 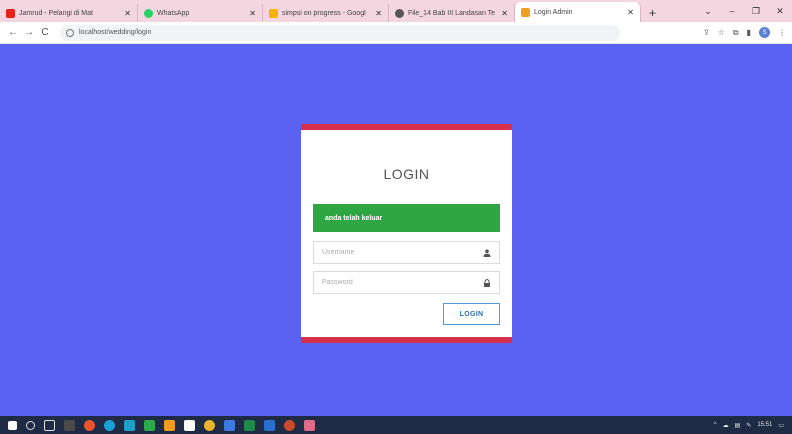 I want to click on url-text: localhost/wedding/login, so click(x=115, y=32).